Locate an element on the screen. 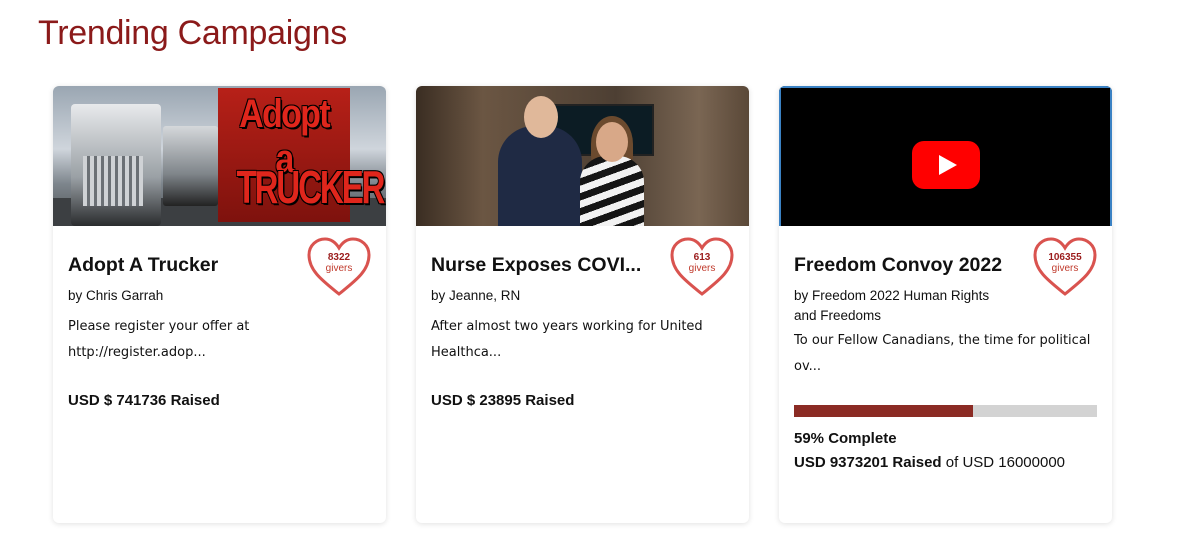  campaign-thumbnail is located at coordinates (582, 156).